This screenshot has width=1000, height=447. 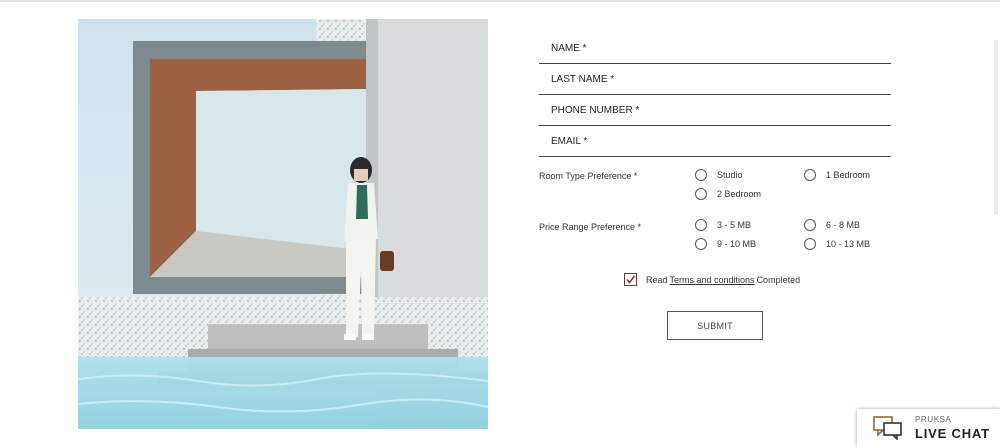 What do you see at coordinates (843, 225) in the screenshot?
I see `option-label: 6 - 8 MB` at bounding box center [843, 225].